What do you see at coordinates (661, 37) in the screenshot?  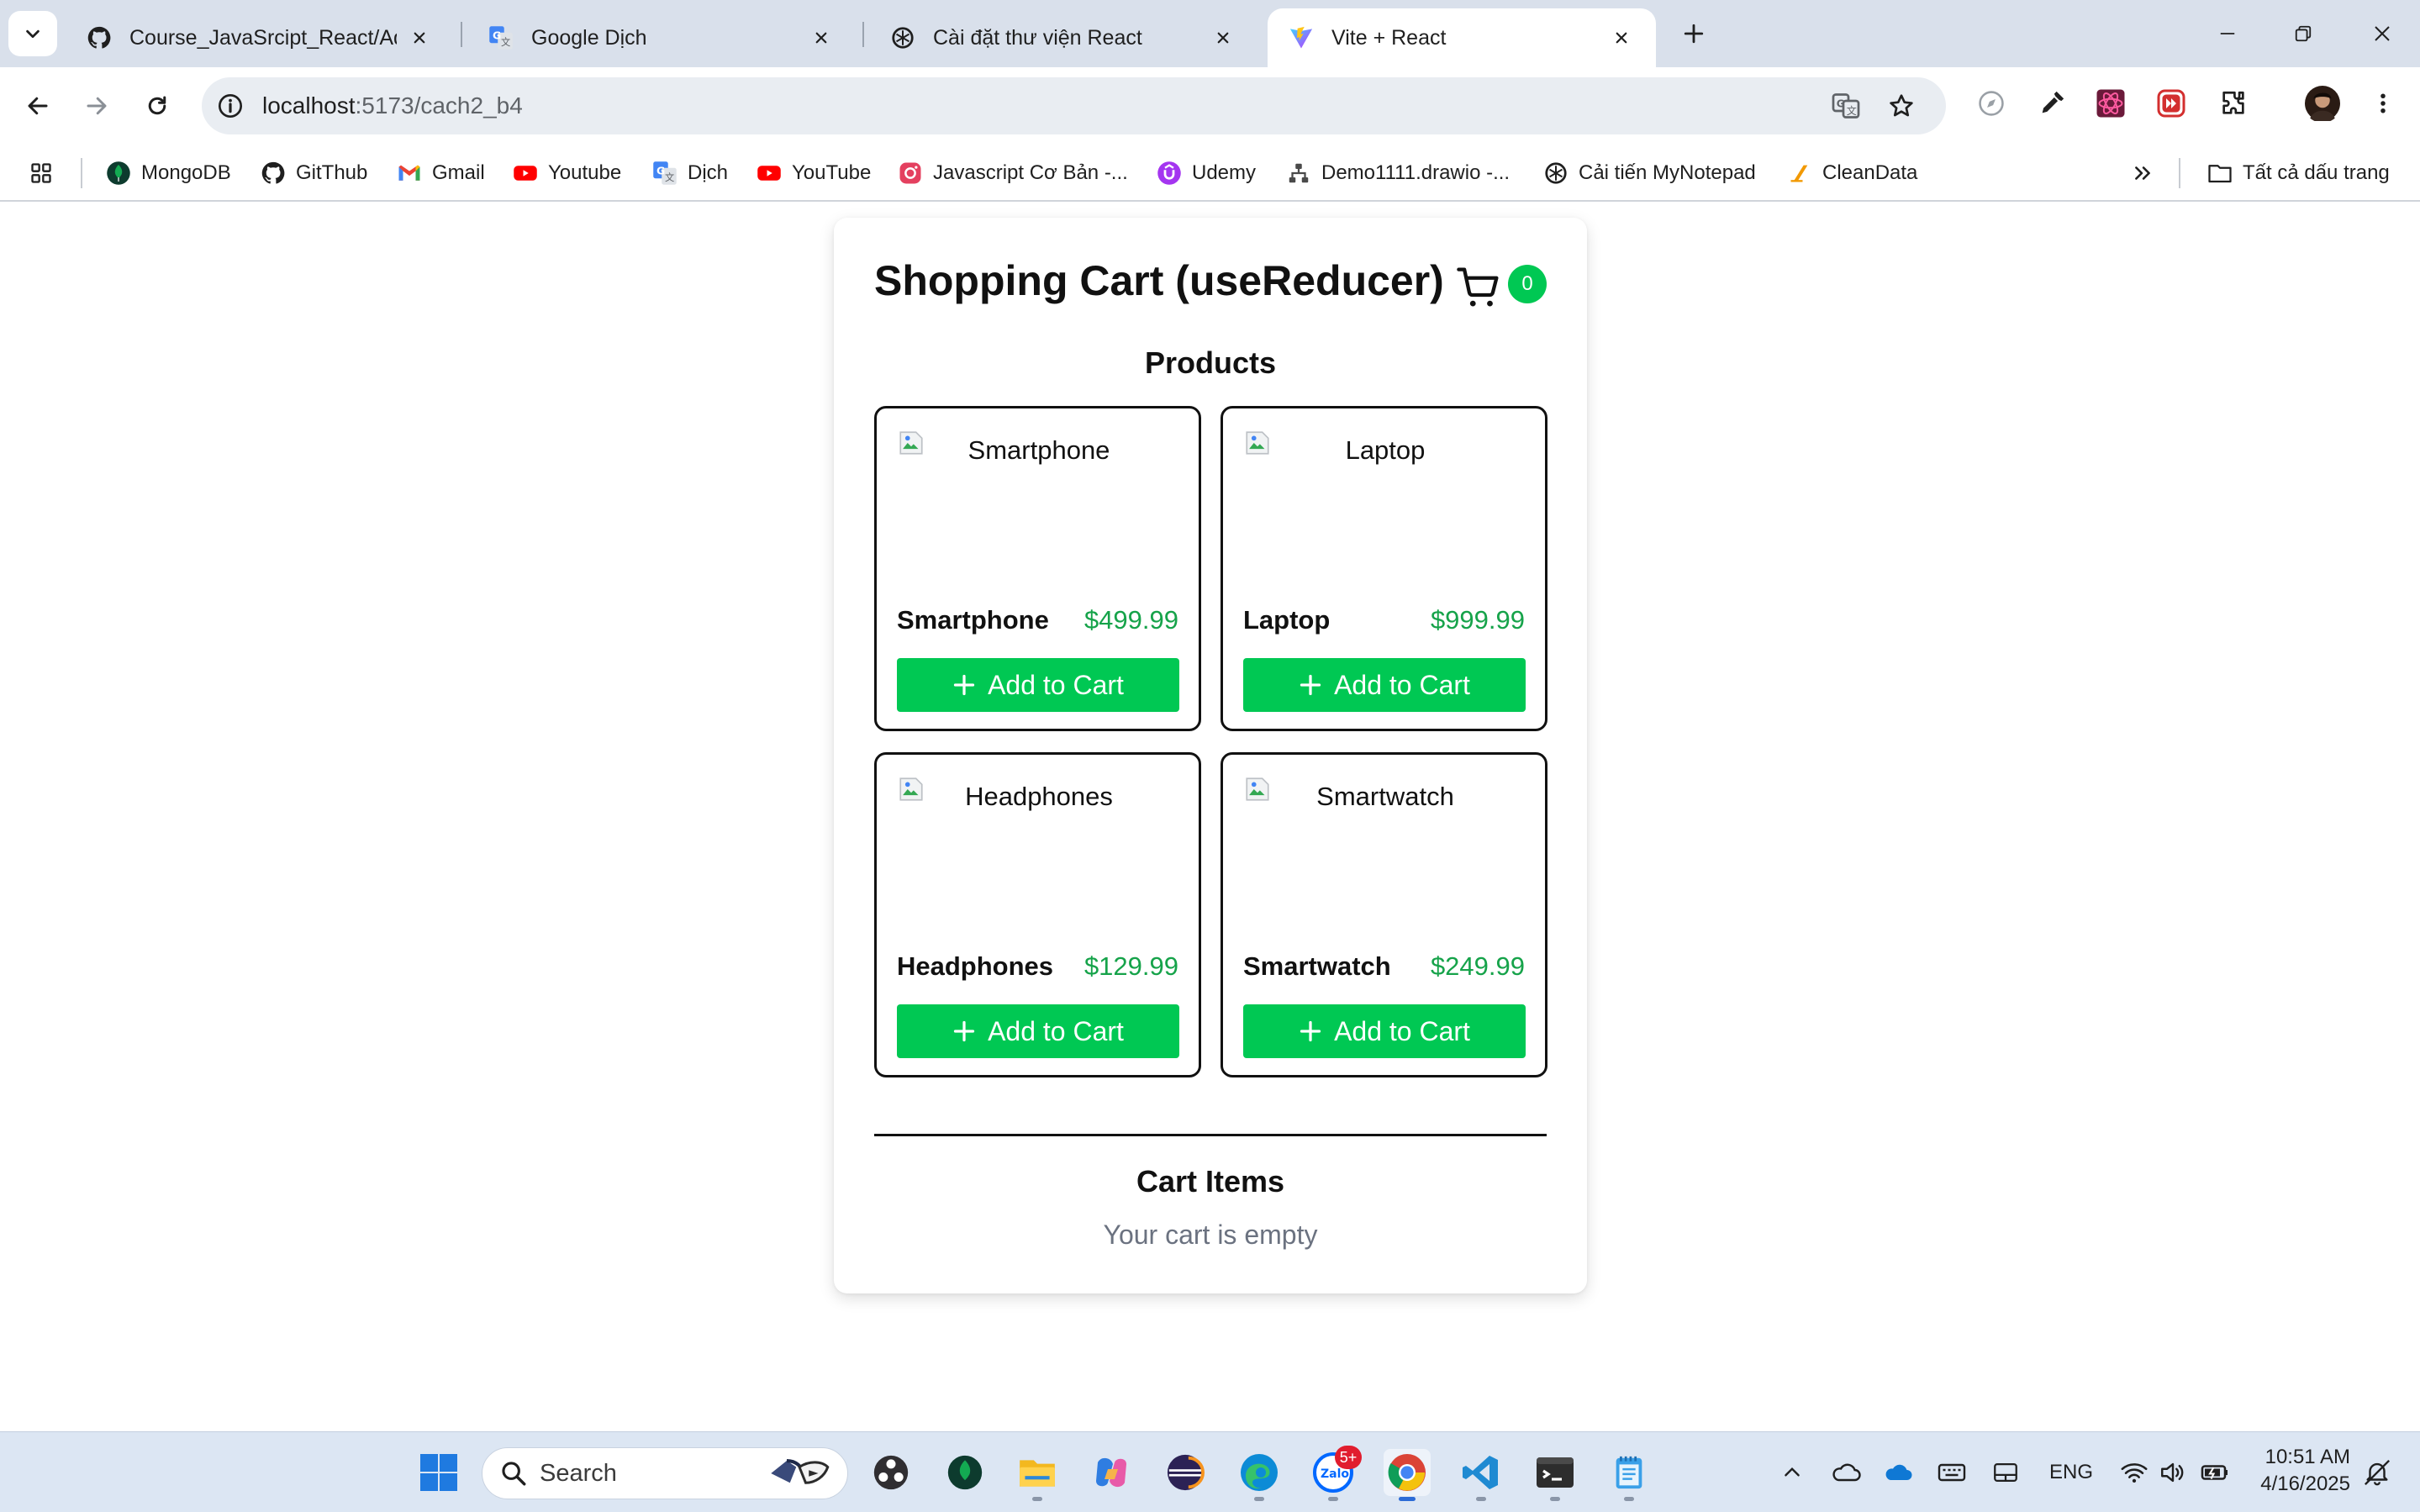 I see `tab-google-dich: G文 Google Dịch` at bounding box center [661, 37].